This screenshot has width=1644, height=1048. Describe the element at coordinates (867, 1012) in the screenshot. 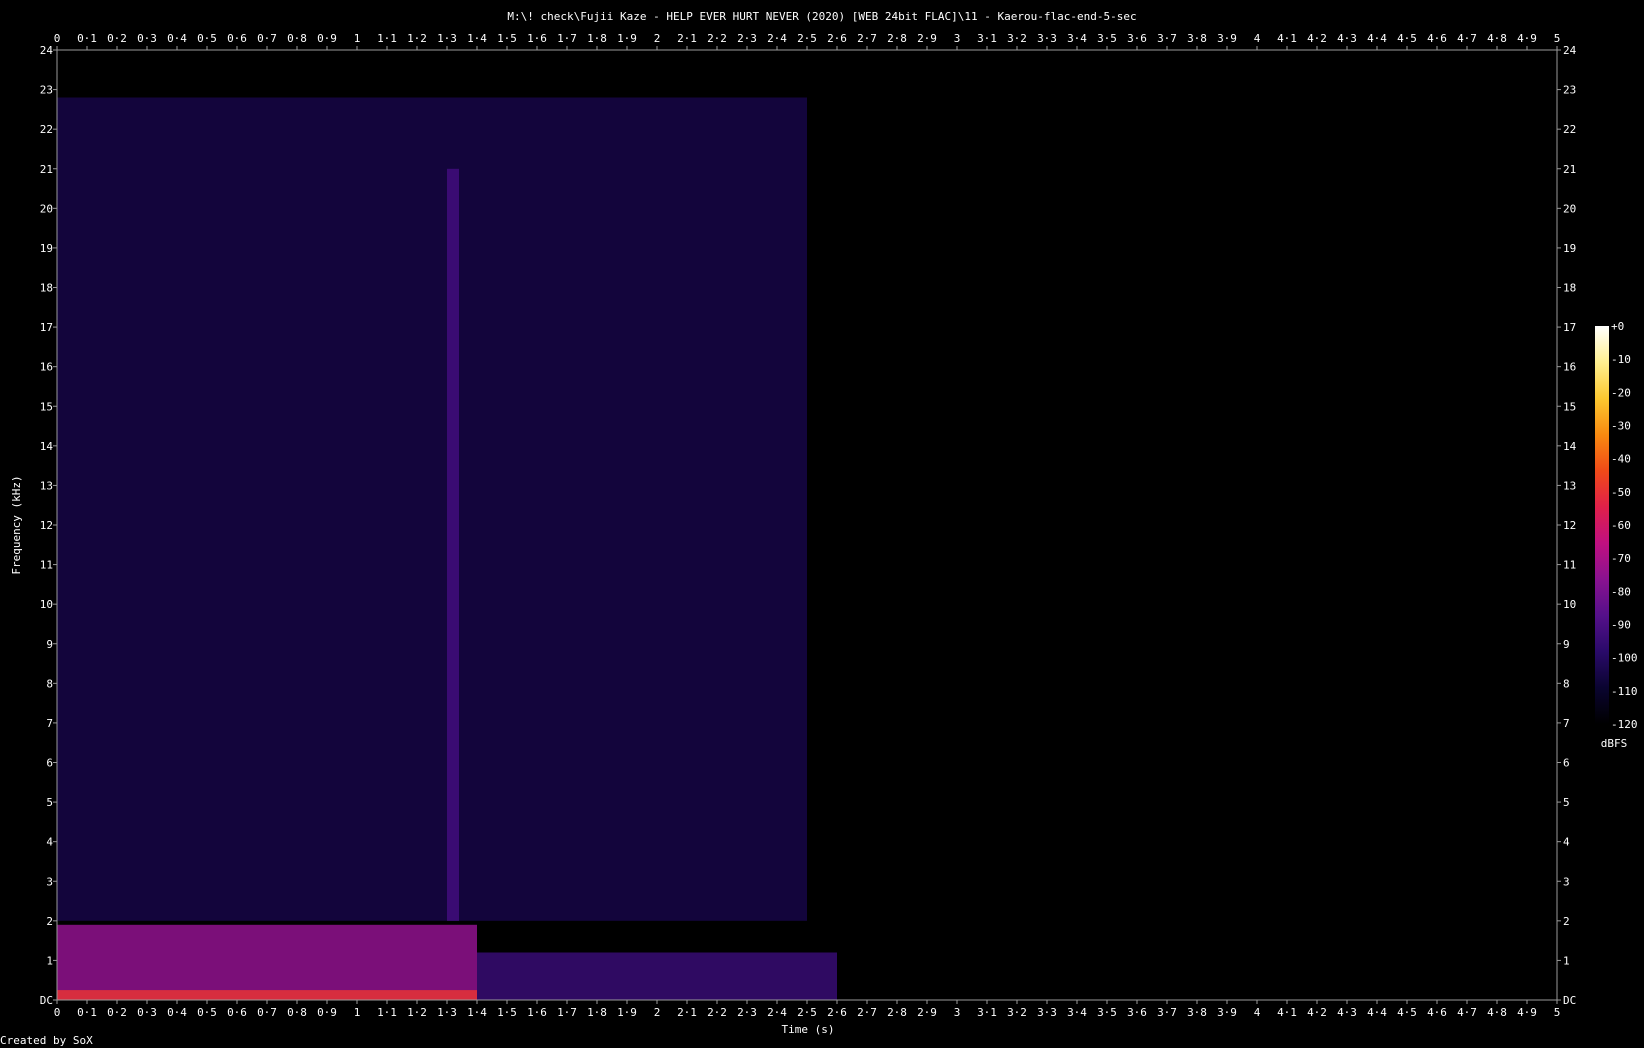

I see `x-tick-label-bottom: 2·7` at that location.